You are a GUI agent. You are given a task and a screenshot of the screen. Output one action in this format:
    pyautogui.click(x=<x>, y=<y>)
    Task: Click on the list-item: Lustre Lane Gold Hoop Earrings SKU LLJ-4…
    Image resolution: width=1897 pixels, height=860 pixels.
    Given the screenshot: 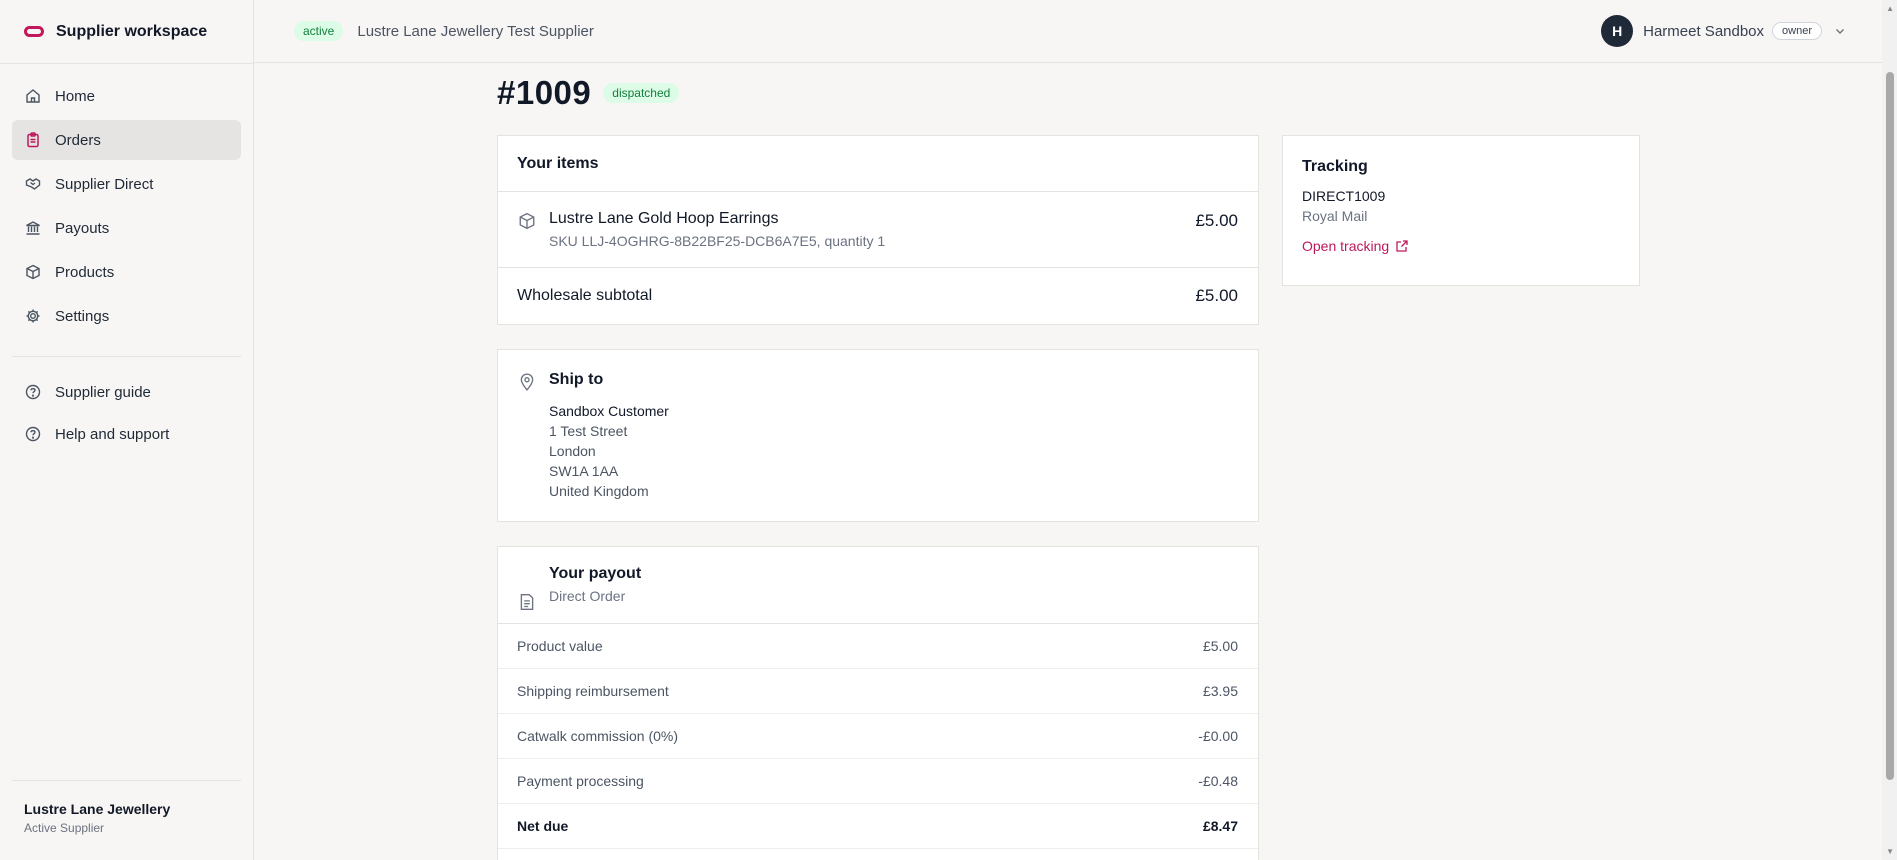 What is the action you would take?
    pyautogui.click(x=878, y=230)
    